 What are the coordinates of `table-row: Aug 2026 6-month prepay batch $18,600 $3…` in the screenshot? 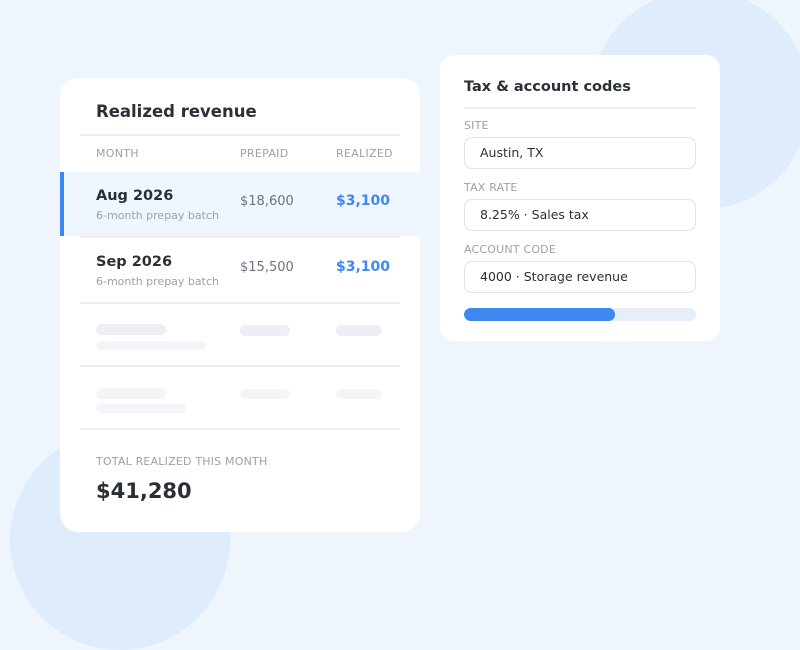 It's located at (240, 204).